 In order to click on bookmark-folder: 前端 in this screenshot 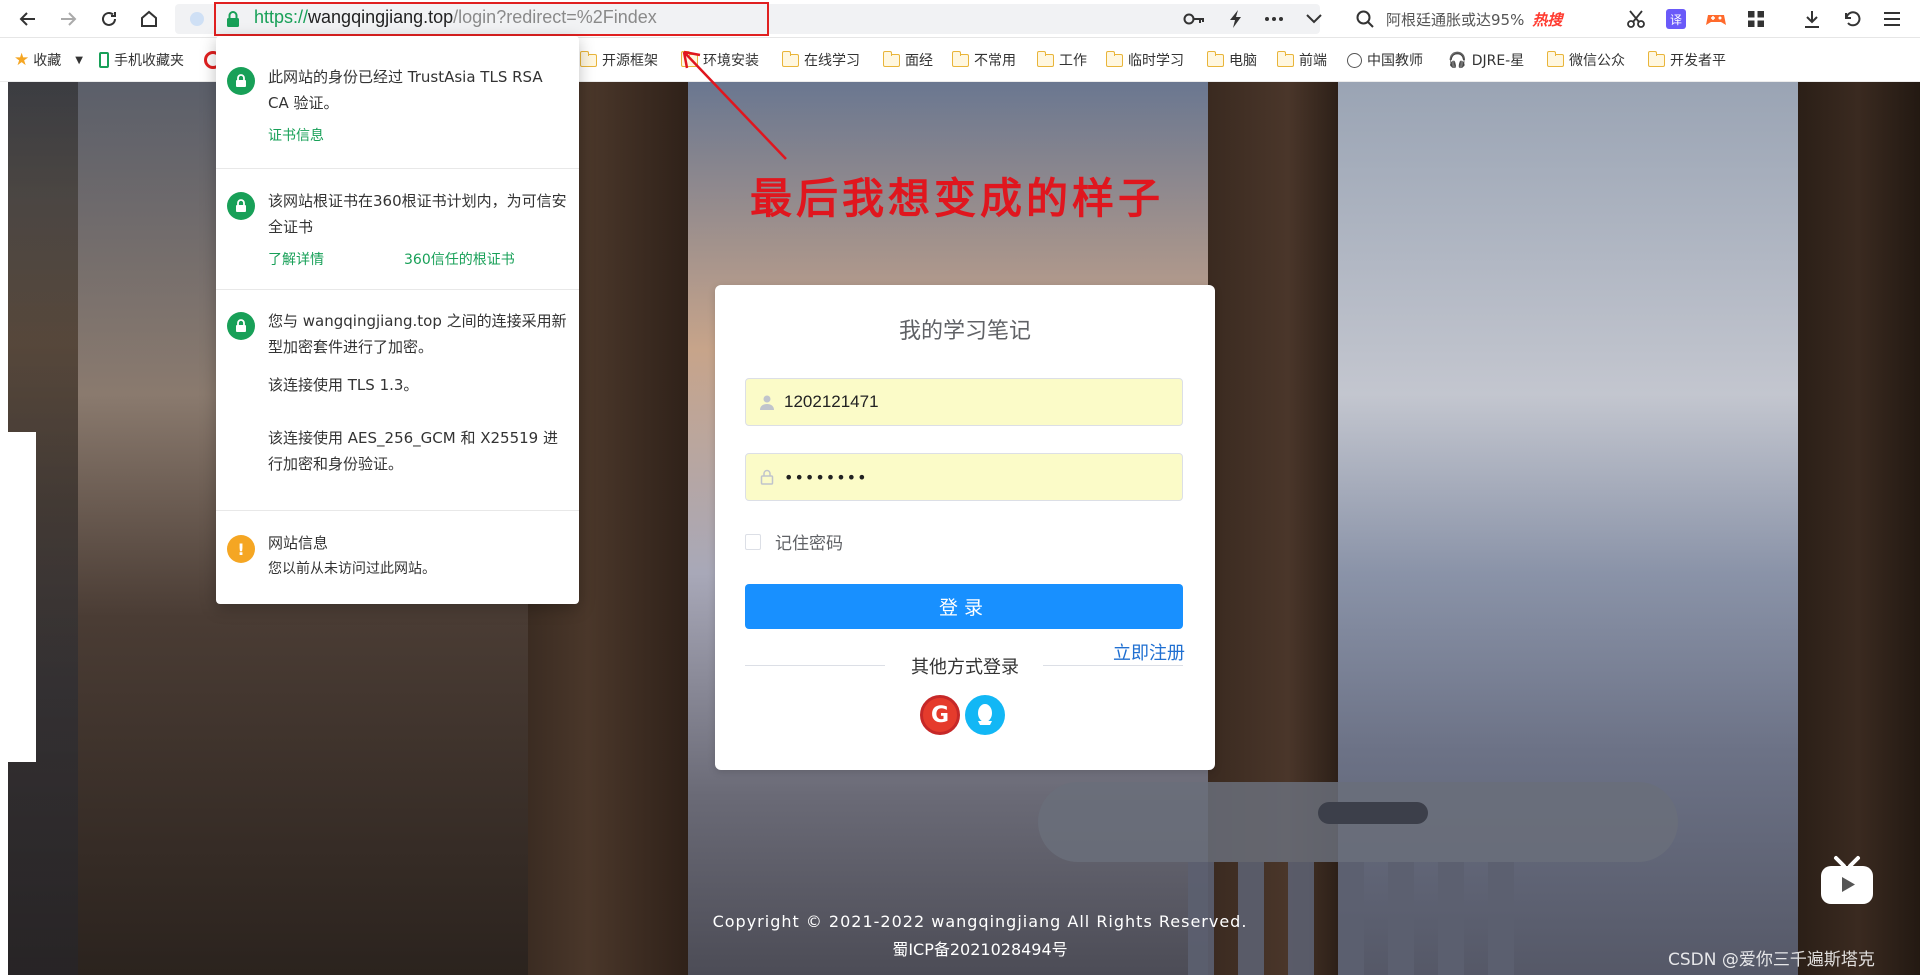, I will do `click(1301, 60)`.